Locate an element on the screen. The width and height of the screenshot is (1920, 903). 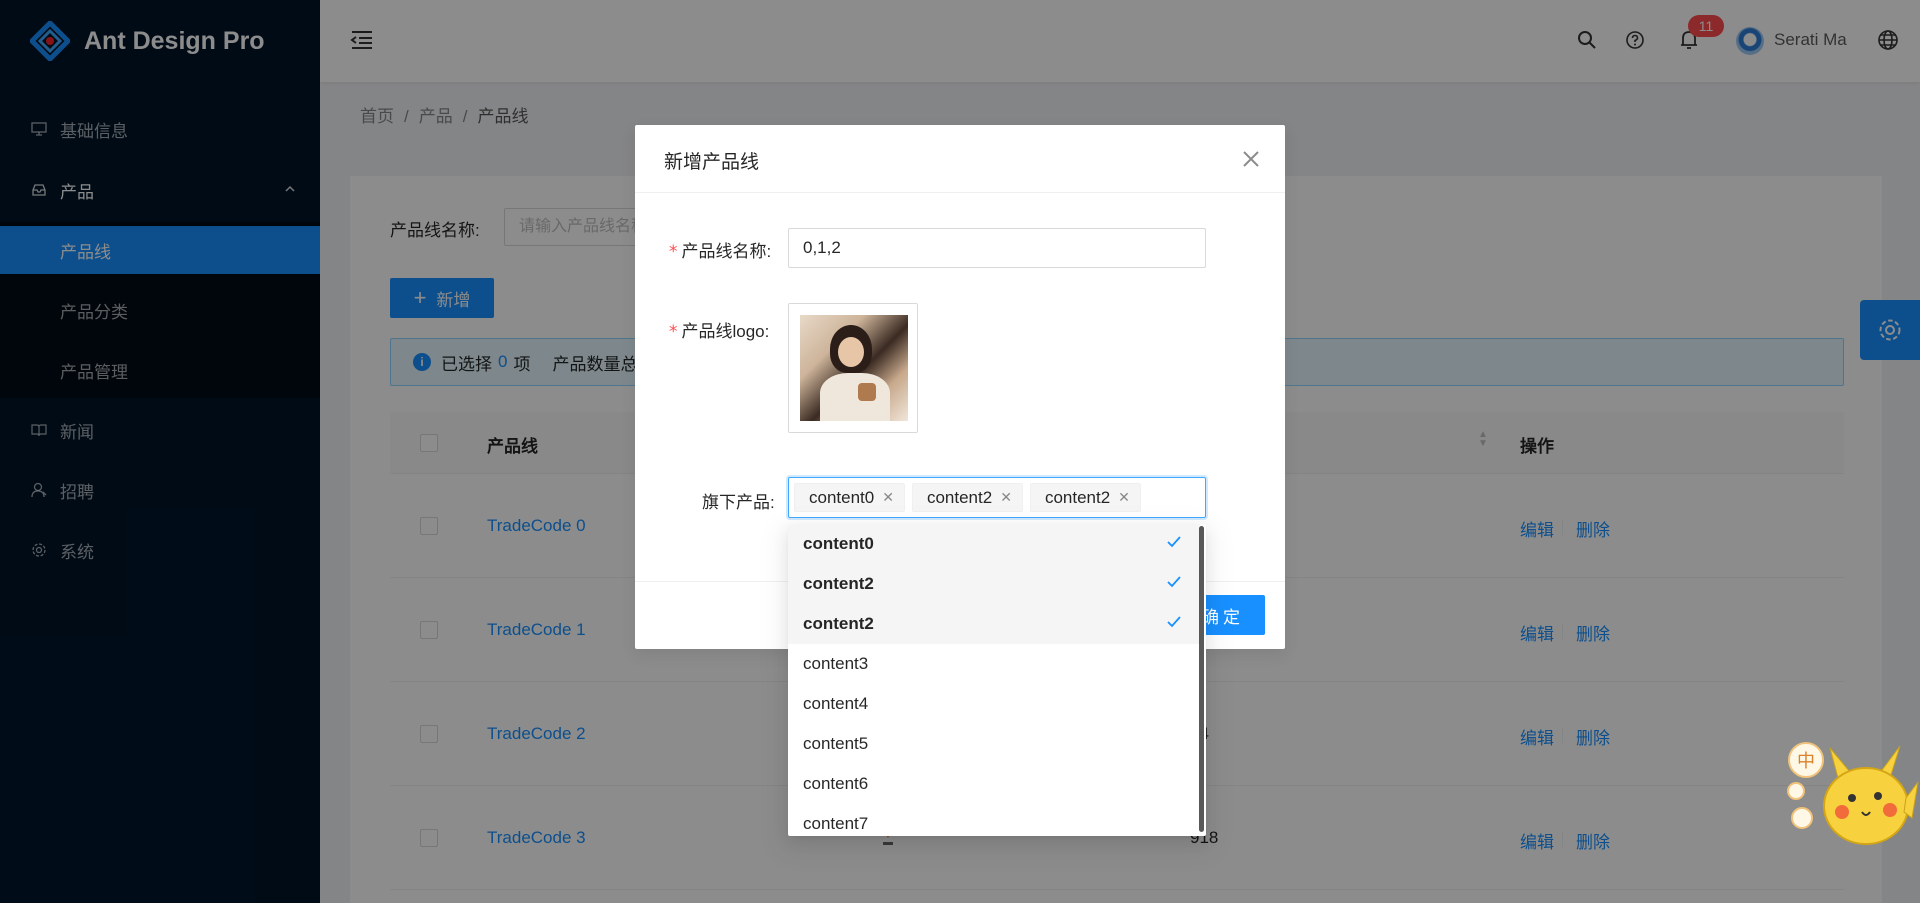
products-multi-select: content0 ✕ content2 ✕ content2 ✕ is located at coordinates (997, 497).